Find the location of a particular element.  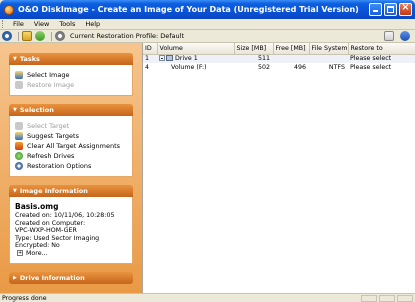

task-restore-image: Restore Image is located at coordinates (71, 85).